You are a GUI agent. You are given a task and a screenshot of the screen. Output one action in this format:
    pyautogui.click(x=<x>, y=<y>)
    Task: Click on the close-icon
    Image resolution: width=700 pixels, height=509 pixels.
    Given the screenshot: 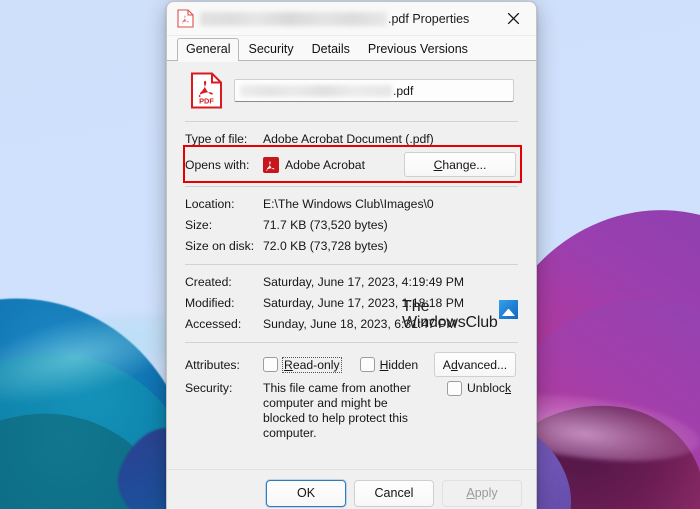 What is the action you would take?
    pyautogui.click(x=513, y=18)
    